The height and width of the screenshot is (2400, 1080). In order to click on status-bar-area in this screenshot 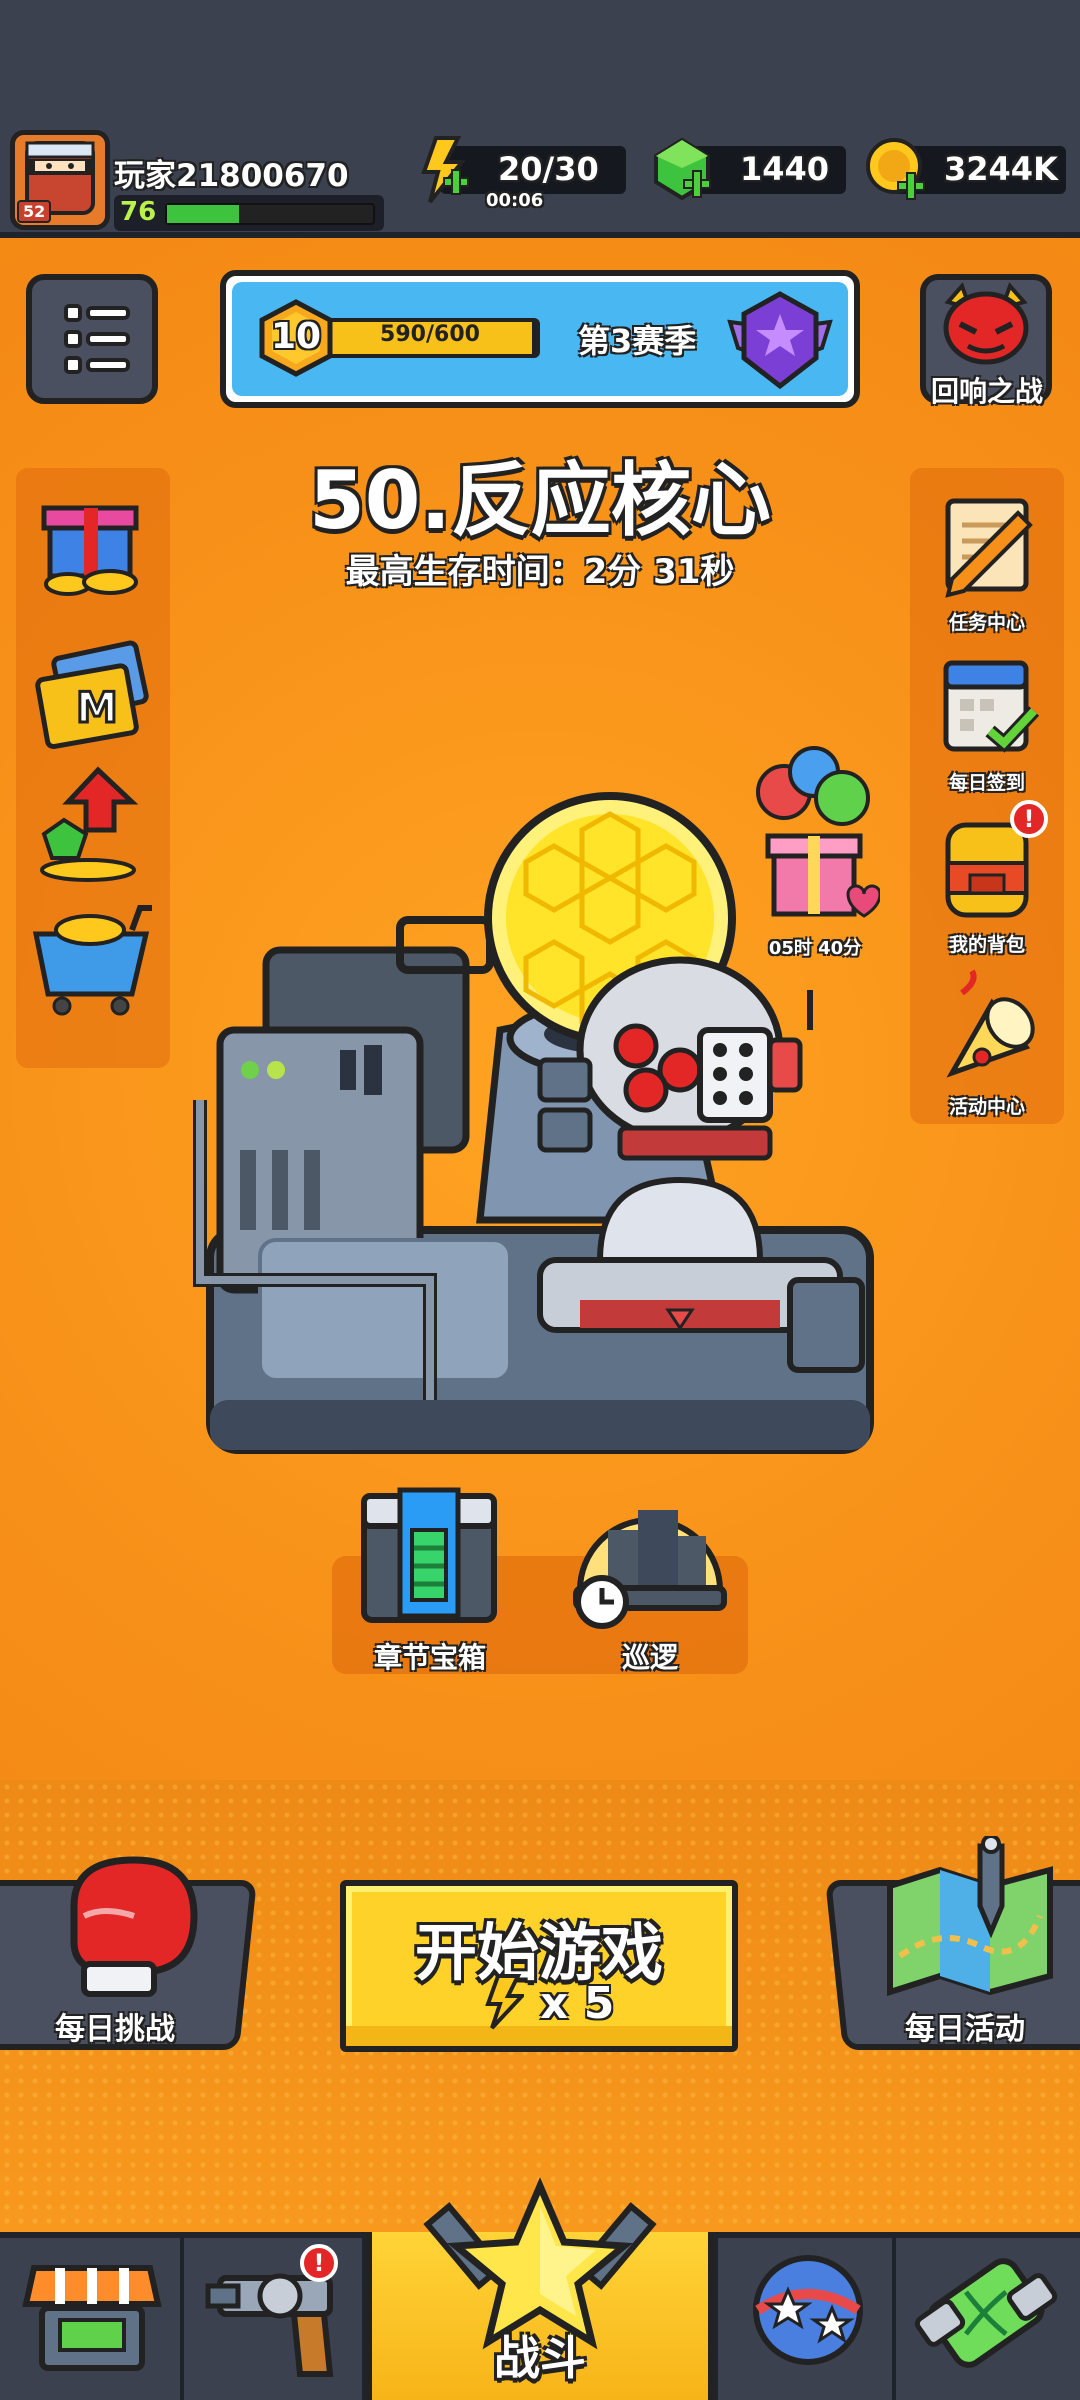, I will do `click(540, 60)`.